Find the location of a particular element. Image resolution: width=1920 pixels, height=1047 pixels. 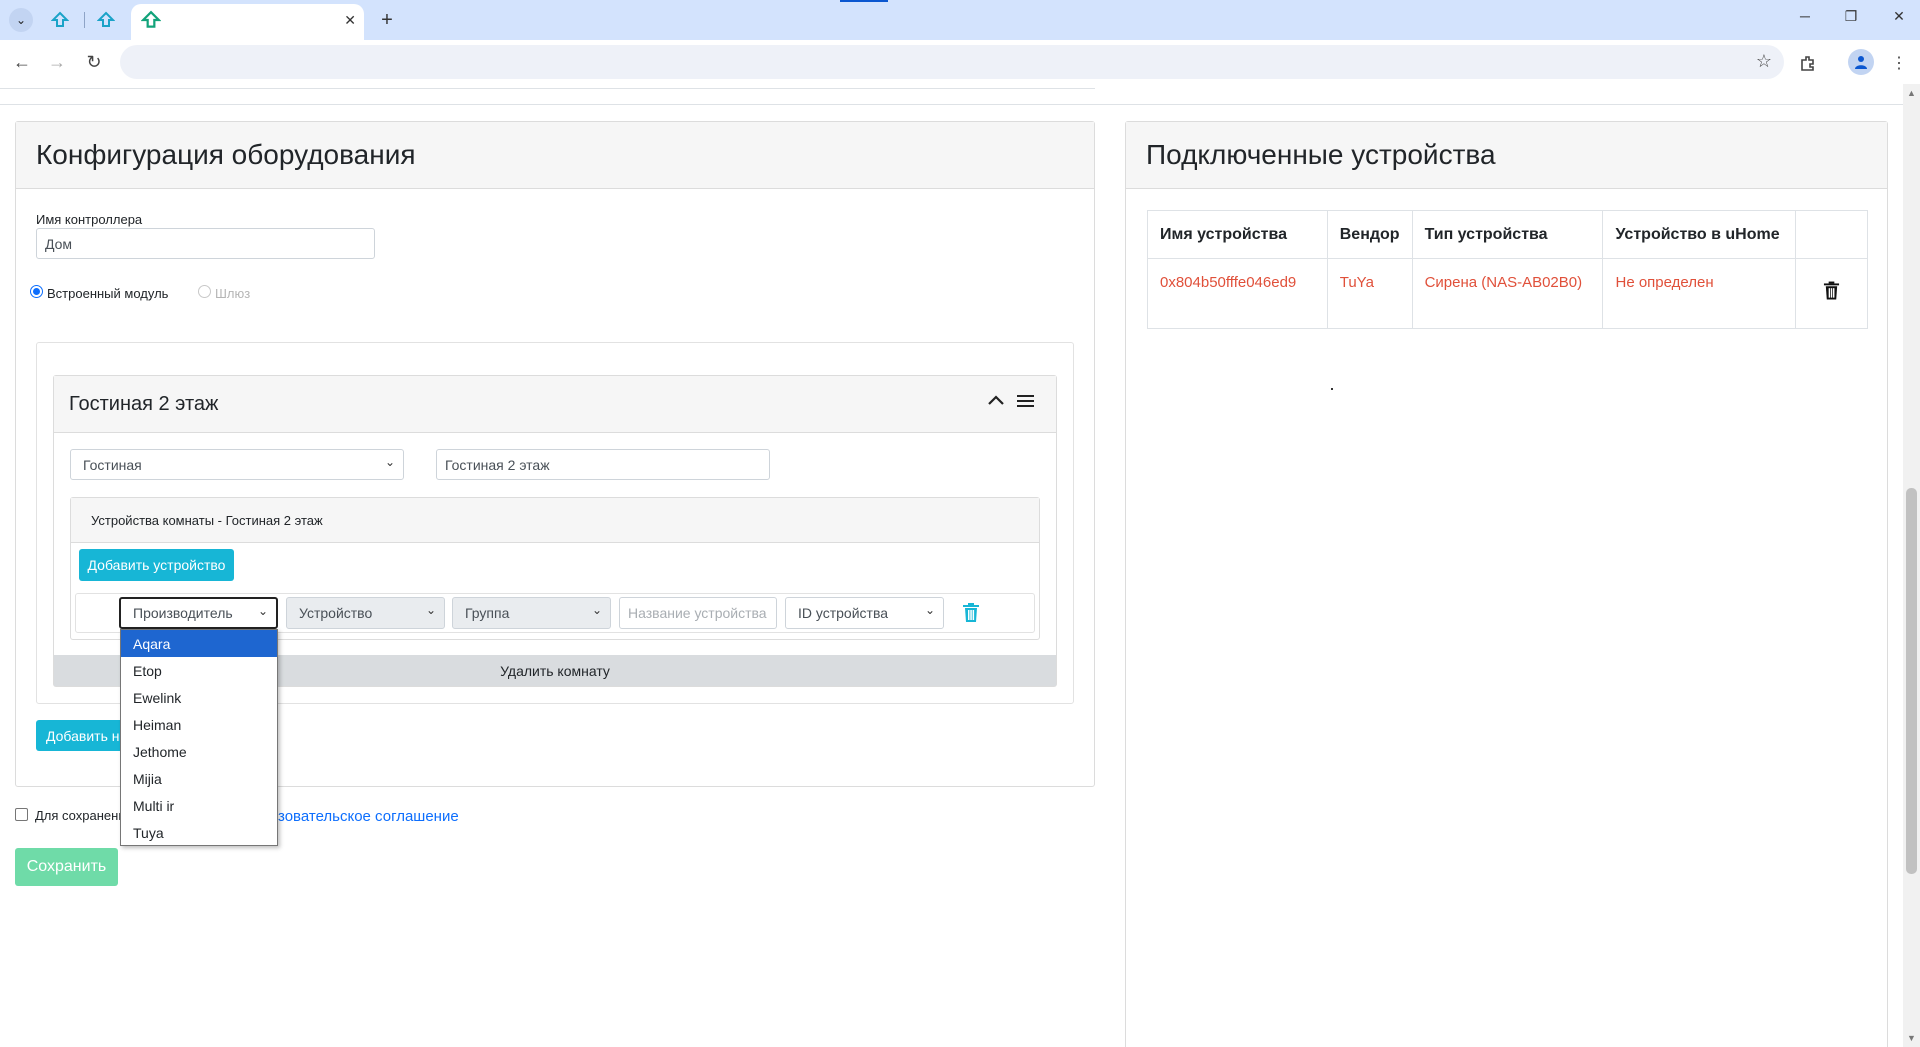

builtin-module-label: Встроенный модуль is located at coordinates (108, 293).